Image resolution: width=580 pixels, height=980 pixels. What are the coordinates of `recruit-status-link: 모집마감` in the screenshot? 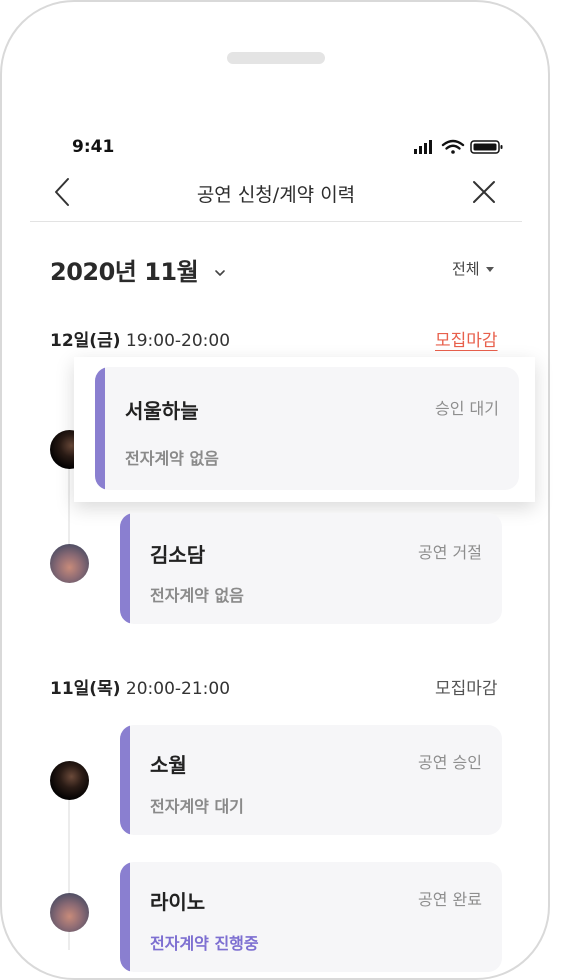 It's located at (466, 338).